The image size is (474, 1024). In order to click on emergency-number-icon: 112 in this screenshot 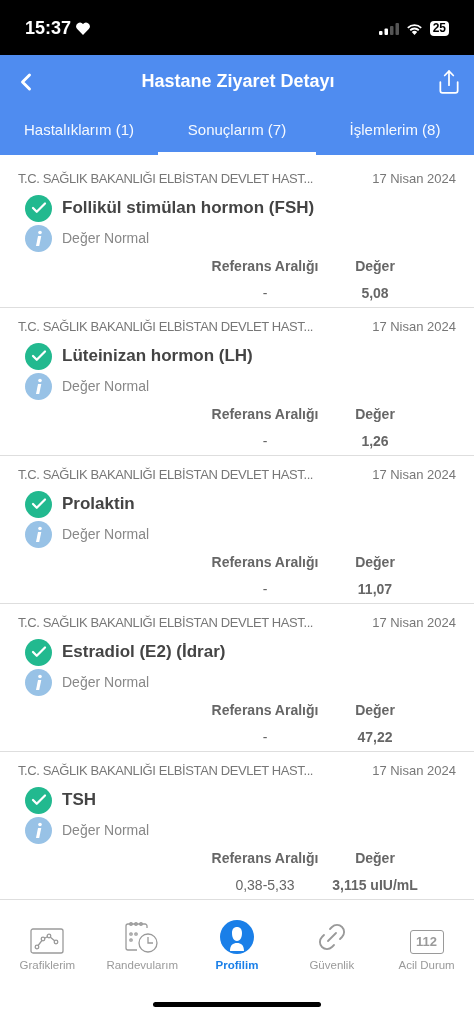, I will do `click(426, 942)`.